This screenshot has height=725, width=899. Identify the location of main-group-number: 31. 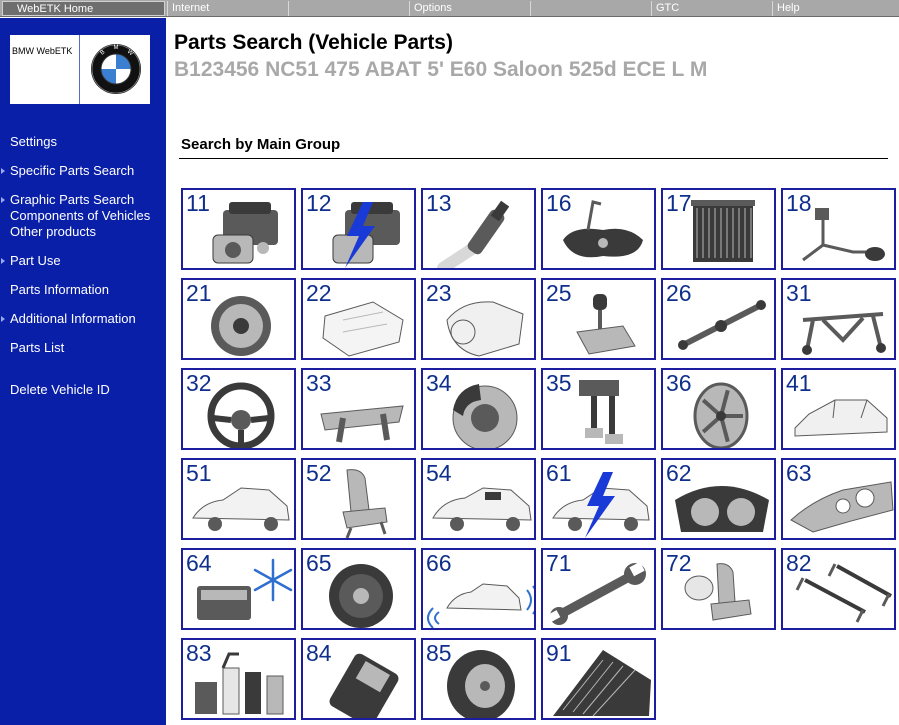
(799, 293).